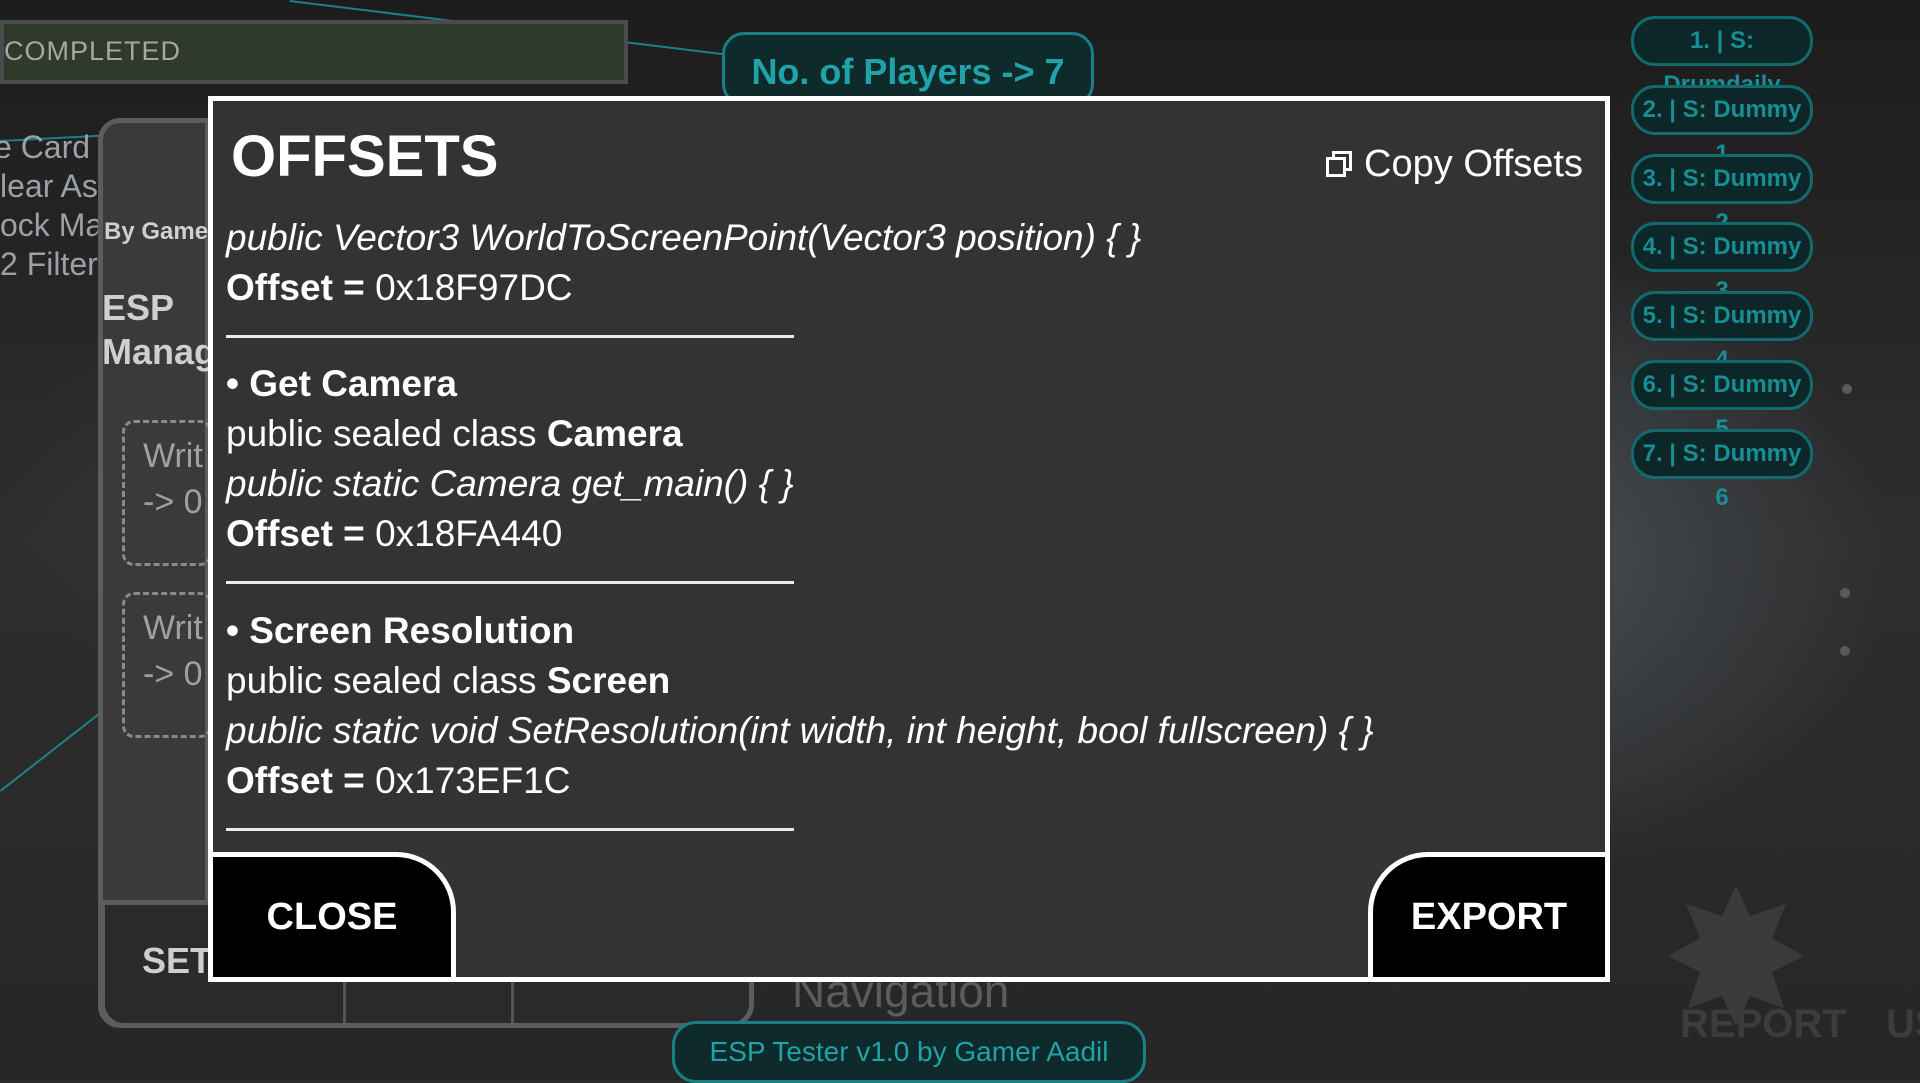  Describe the element at coordinates (800, 781) in the screenshot. I see `offset-line: Offset = 0x173EF1C` at that location.